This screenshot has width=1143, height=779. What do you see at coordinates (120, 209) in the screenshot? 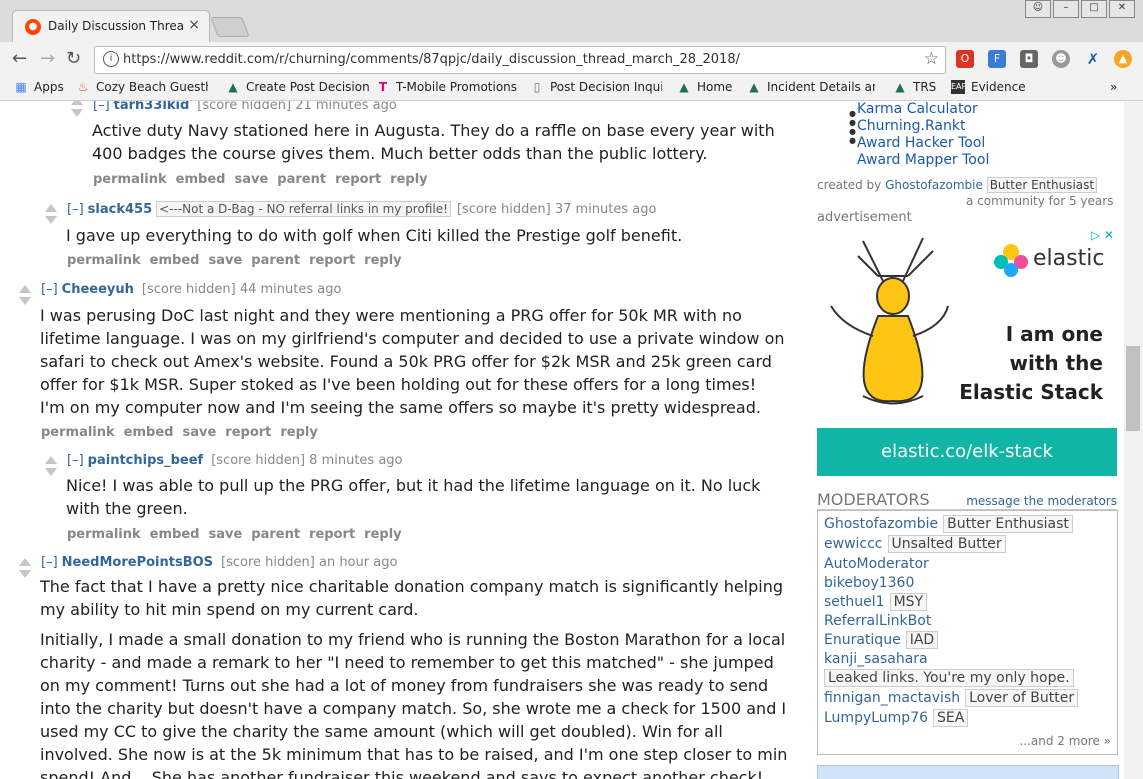
I see `comment-author: slack455` at bounding box center [120, 209].